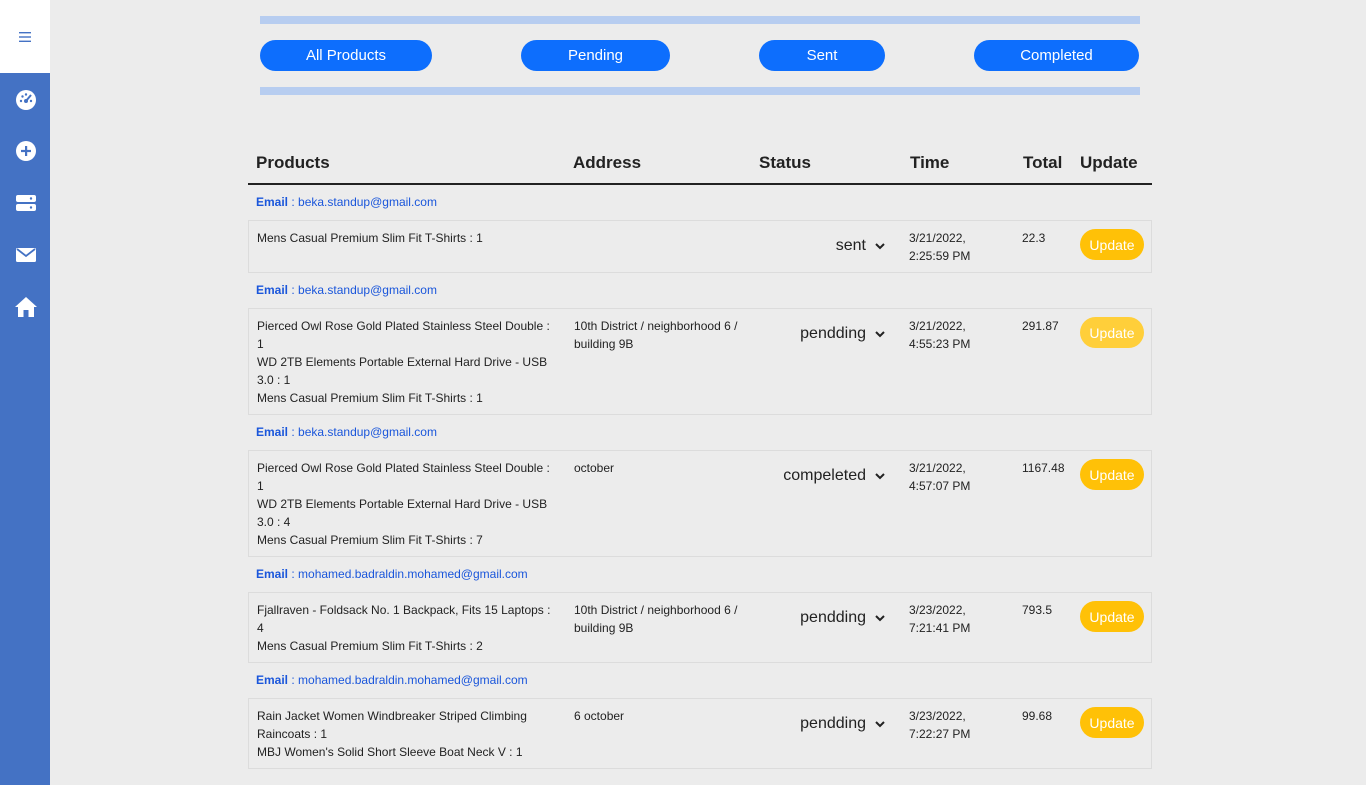  What do you see at coordinates (940, 486) in the screenshot?
I see `time-clock: 4:57:07 PM` at bounding box center [940, 486].